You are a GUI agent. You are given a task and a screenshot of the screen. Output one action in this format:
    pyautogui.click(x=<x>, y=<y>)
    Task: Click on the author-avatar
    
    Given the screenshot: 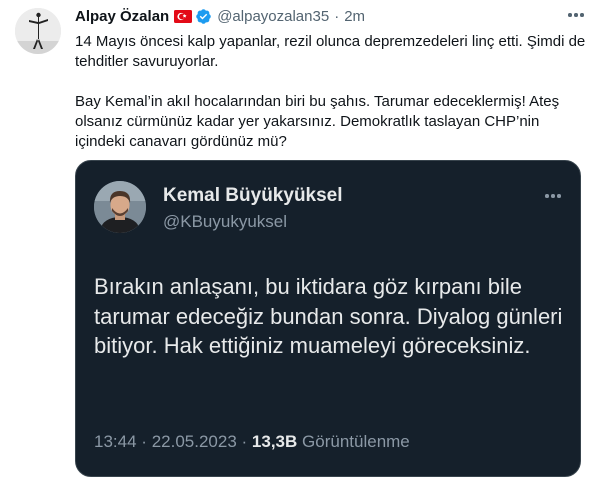 What is the action you would take?
    pyautogui.click(x=38, y=31)
    